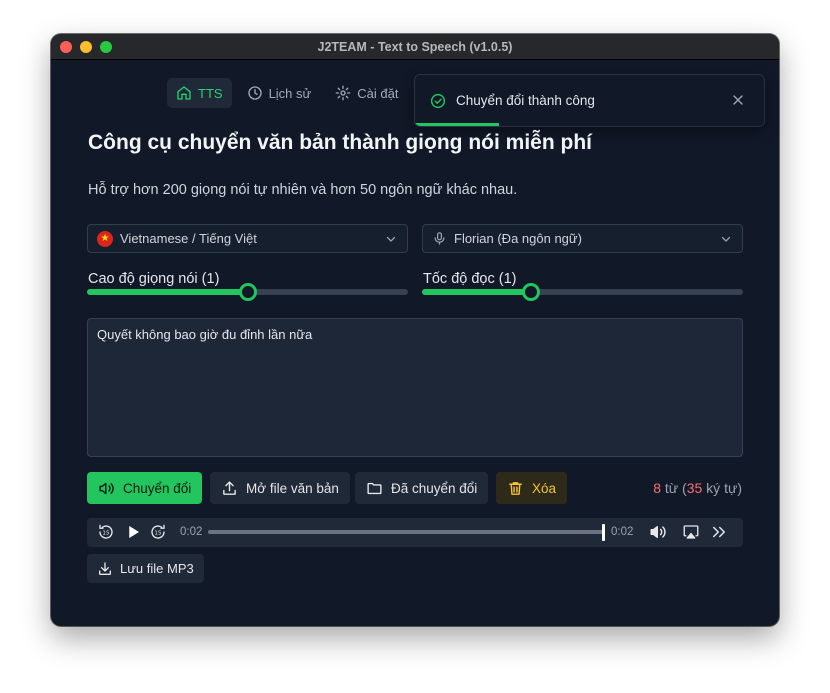  I want to click on seek-thumb, so click(603, 532).